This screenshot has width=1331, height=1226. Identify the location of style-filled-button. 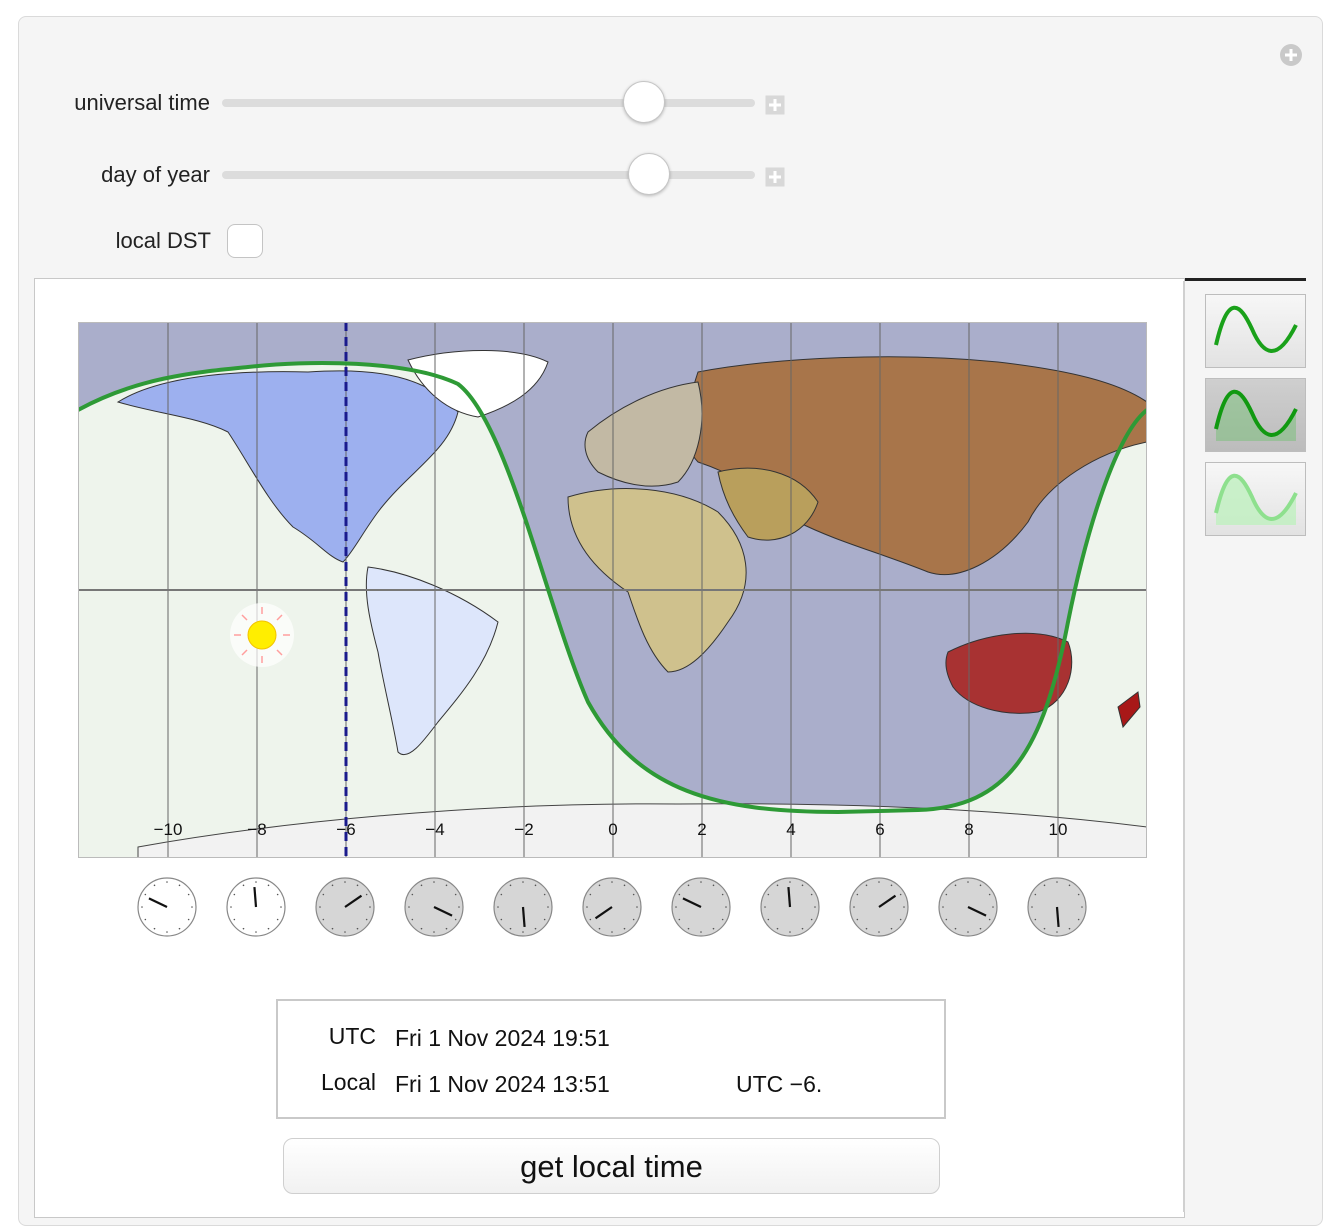
(1255, 415).